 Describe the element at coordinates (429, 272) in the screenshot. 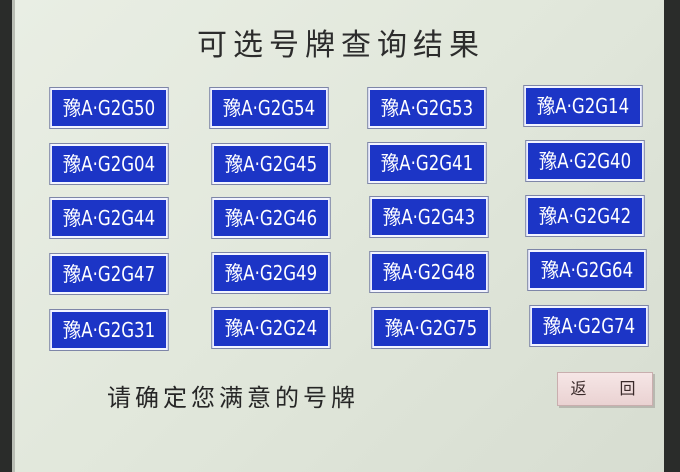

I see `plate-option: 豫A·G2G48` at that location.